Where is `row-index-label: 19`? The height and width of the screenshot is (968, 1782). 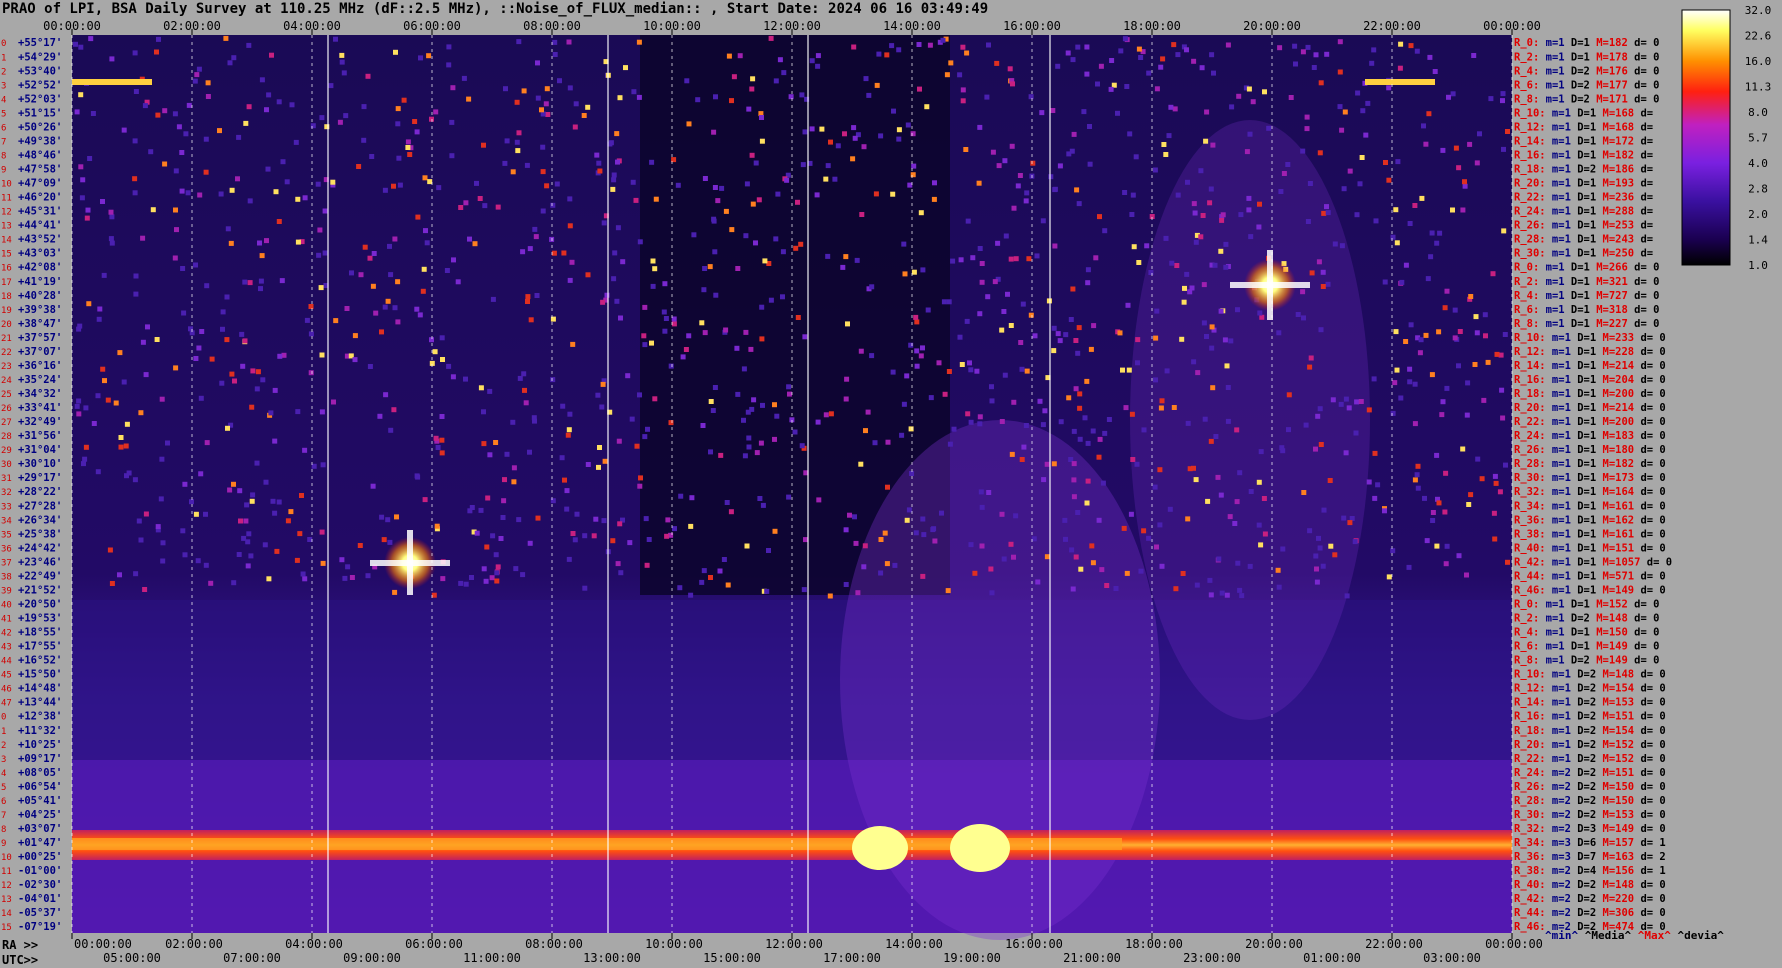 row-index-label: 19 is located at coordinates (6, 311).